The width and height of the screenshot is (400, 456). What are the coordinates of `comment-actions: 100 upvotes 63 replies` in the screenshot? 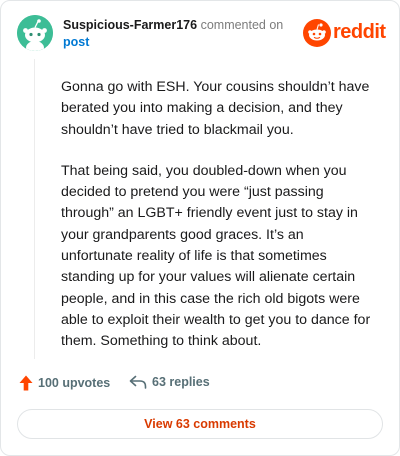 It's located at (199, 384).